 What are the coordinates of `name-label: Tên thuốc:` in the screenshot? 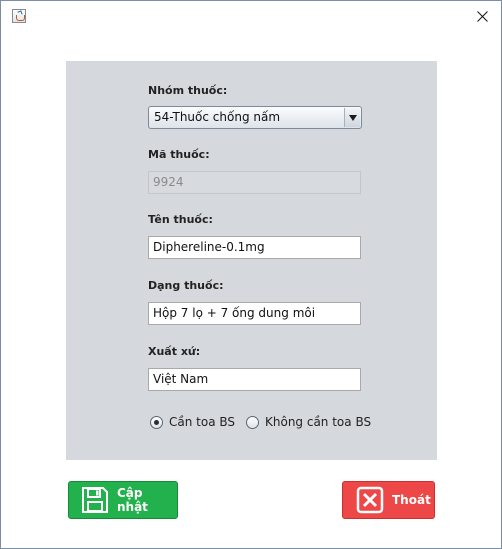 It's located at (180, 219).